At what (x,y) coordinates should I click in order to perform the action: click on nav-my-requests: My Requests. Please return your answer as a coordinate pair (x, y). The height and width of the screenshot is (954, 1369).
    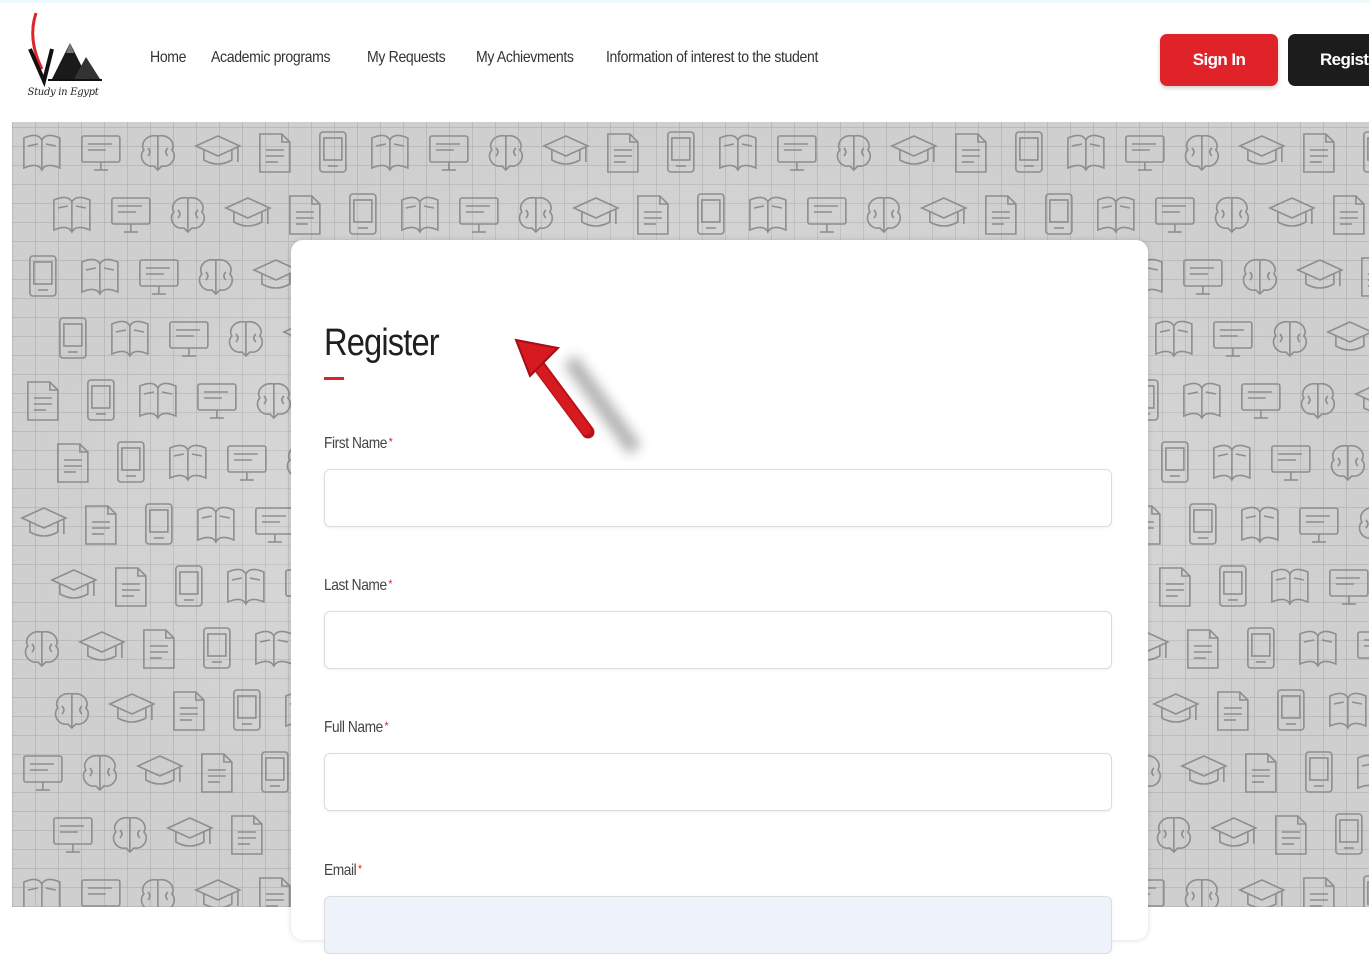
    Looking at the image, I should click on (406, 58).